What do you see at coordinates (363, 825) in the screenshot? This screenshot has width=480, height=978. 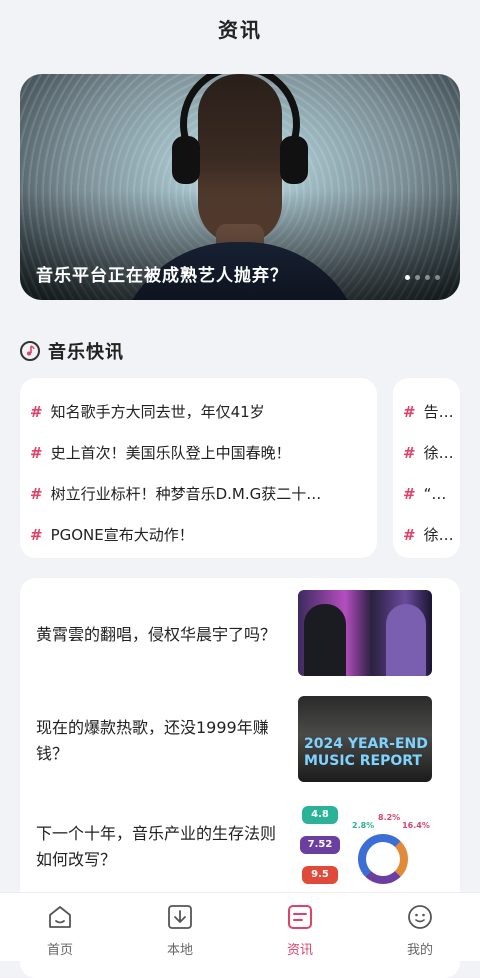 I see `stat-chip: 2.8%` at bounding box center [363, 825].